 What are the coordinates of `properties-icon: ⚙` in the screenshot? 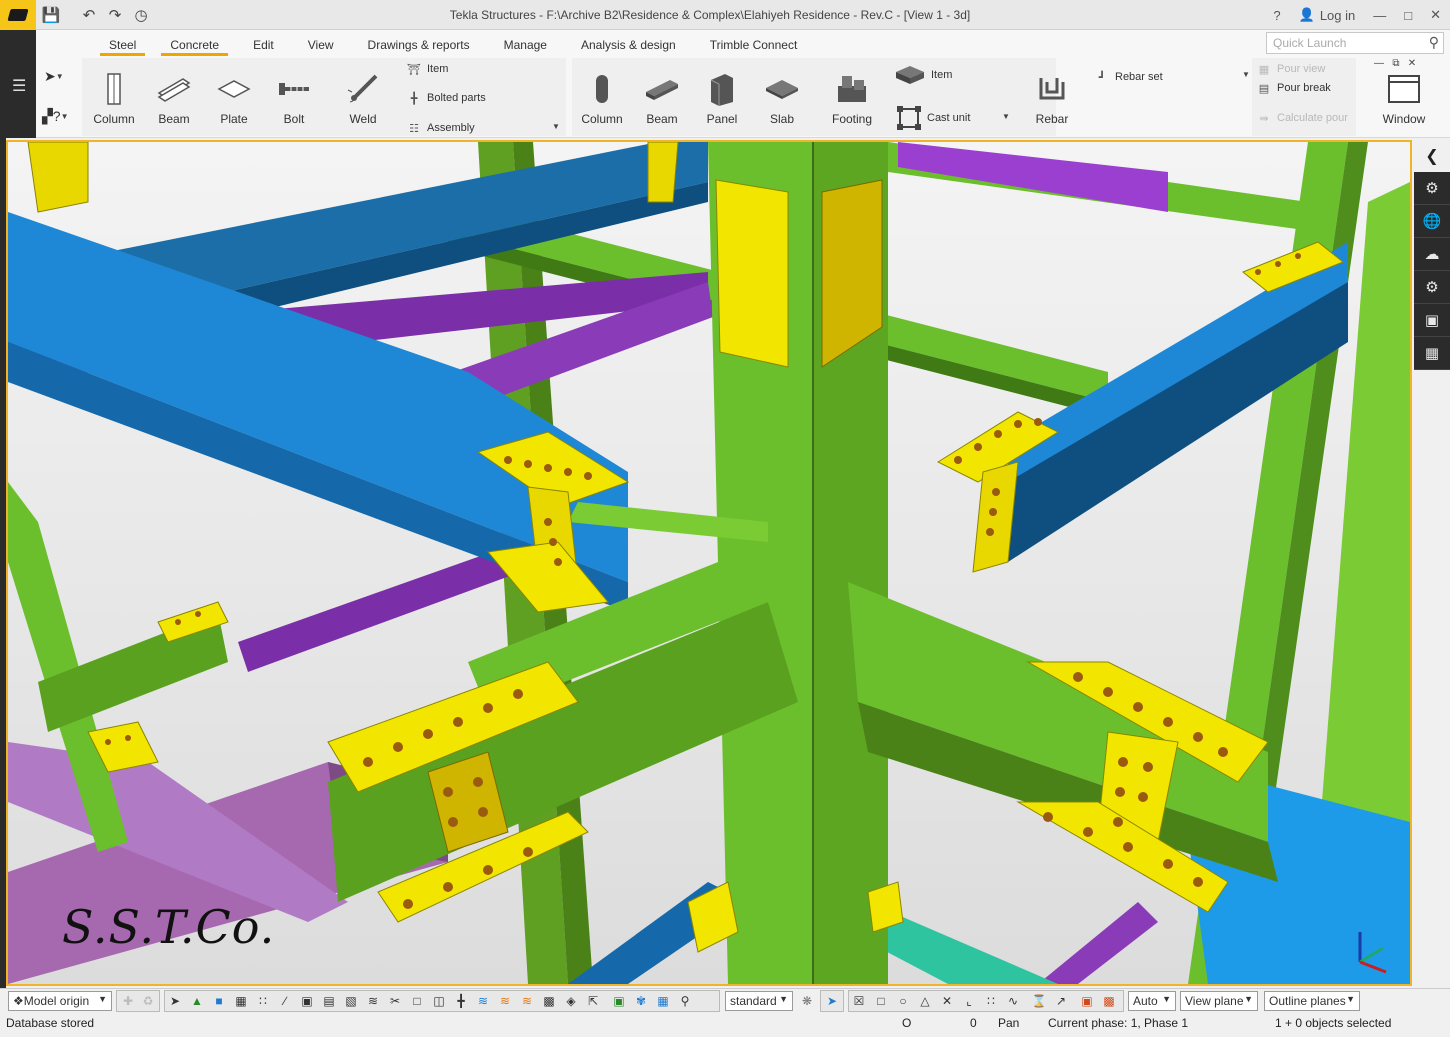 It's located at (1432, 188).